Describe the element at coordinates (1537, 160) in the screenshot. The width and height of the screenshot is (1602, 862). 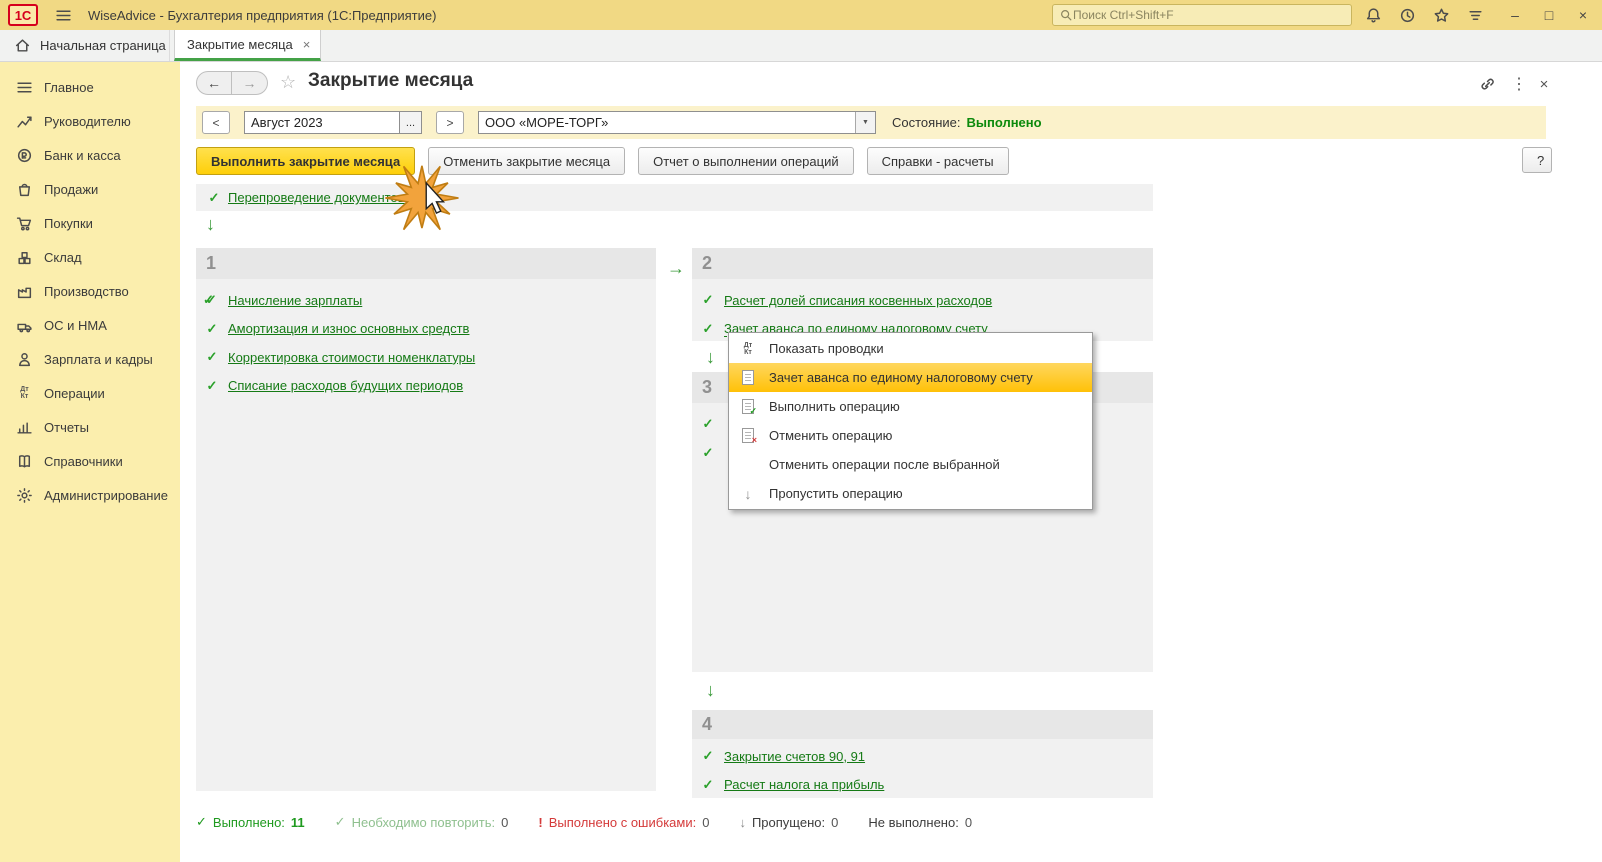
I see `help-button: ?` at that location.